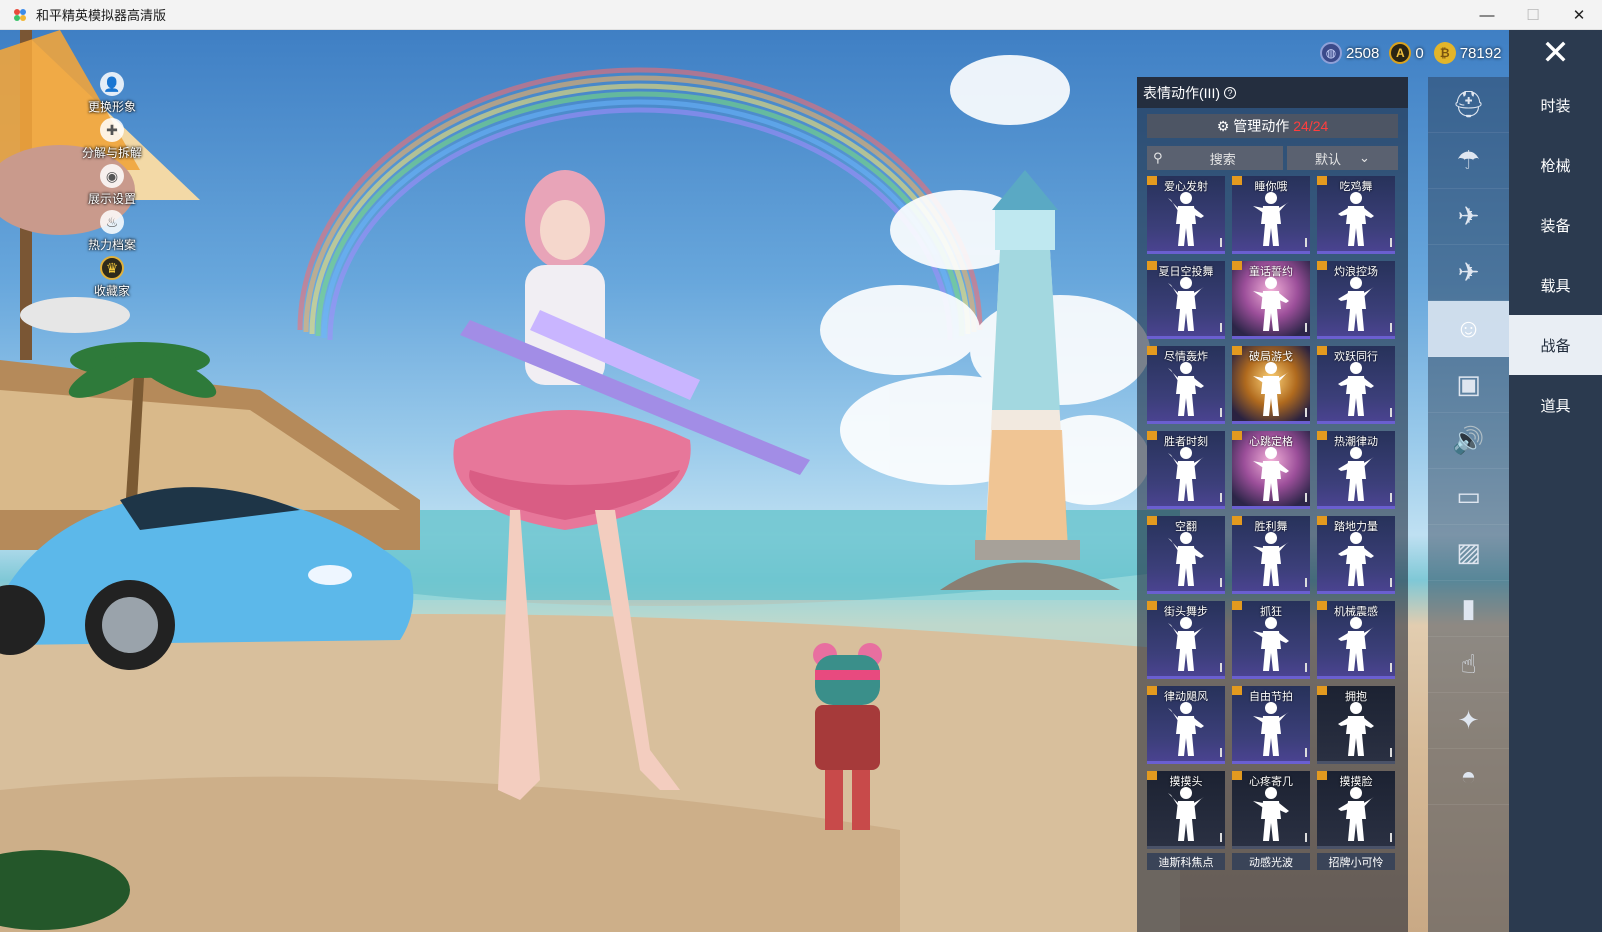 This screenshot has width=1602, height=932. I want to click on category-tab: 装备, so click(1555, 225).